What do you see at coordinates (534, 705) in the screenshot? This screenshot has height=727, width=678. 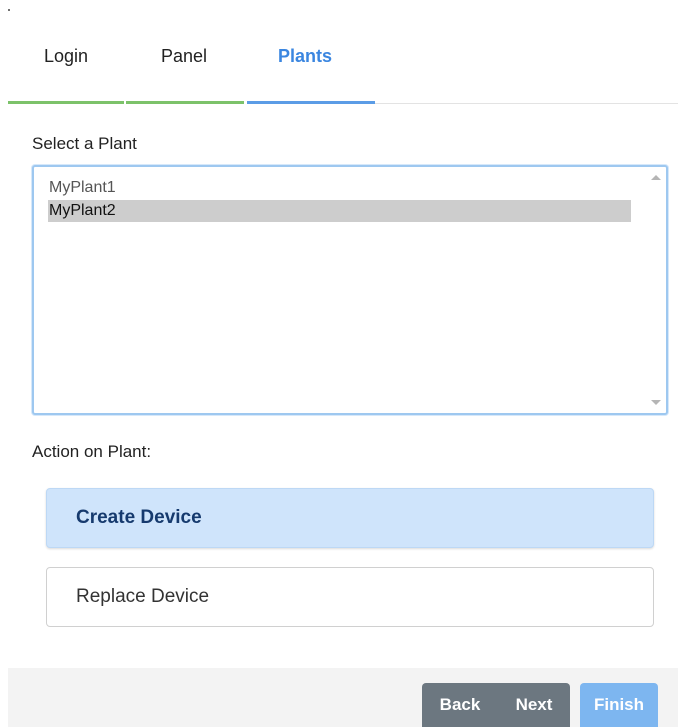 I see `next-button: Next` at bounding box center [534, 705].